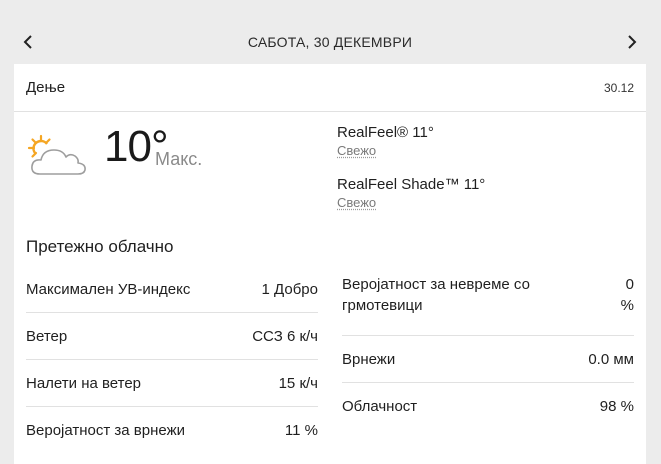 The image size is (661, 464). What do you see at coordinates (83, 383) in the screenshot?
I see `detail-label: Налети на ветер` at bounding box center [83, 383].